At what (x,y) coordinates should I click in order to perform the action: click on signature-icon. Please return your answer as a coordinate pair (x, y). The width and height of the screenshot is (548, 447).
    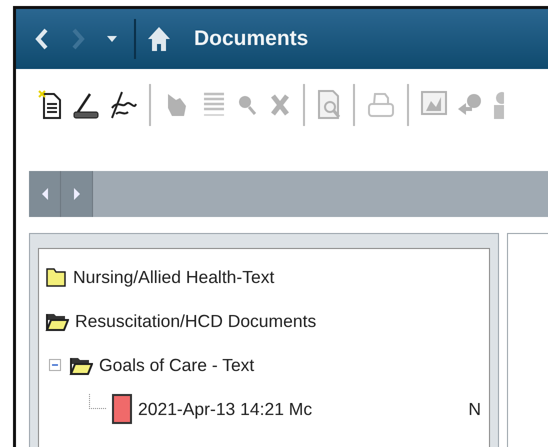
    Looking at the image, I should click on (123, 105).